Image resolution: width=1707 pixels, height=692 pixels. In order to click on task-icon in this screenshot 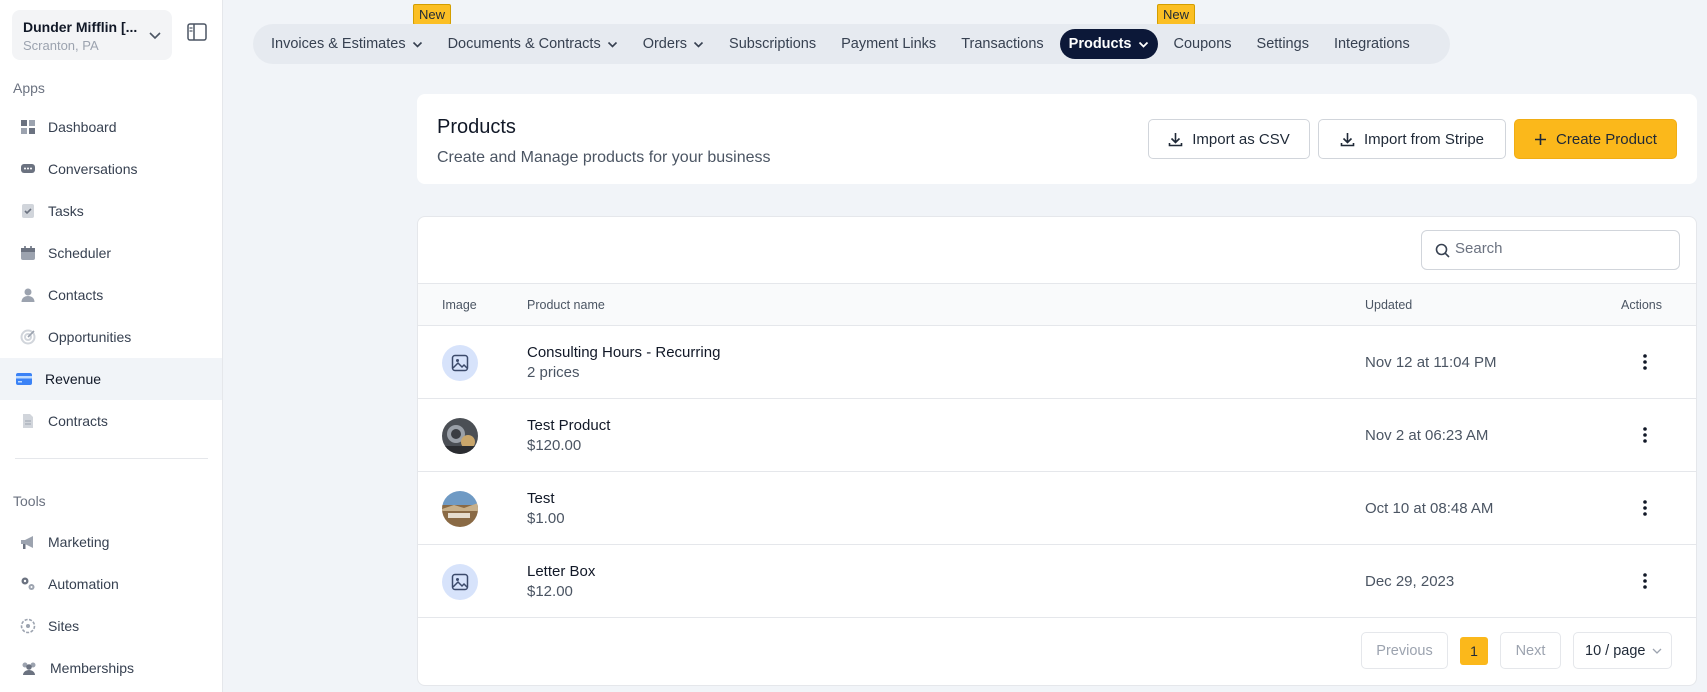, I will do `click(28, 211)`.